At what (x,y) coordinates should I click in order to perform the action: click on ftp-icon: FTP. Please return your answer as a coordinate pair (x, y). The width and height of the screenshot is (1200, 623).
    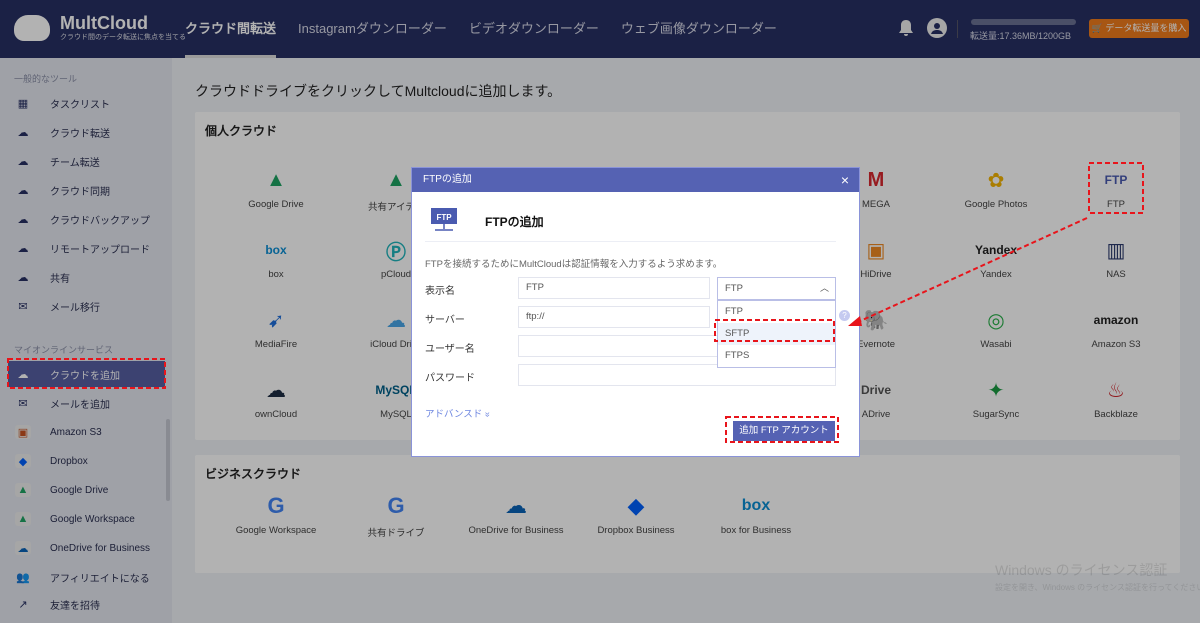
    Looking at the image, I should click on (444, 219).